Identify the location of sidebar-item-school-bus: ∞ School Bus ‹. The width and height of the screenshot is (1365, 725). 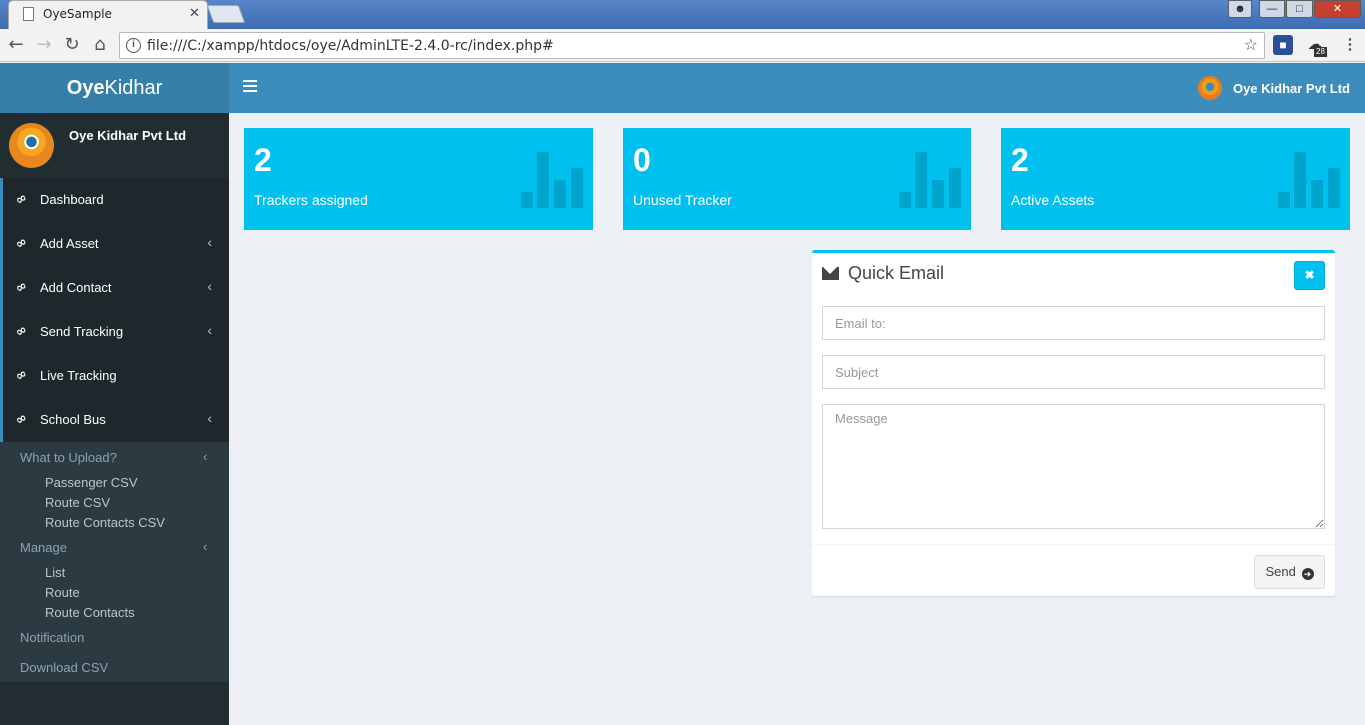
(114, 420).